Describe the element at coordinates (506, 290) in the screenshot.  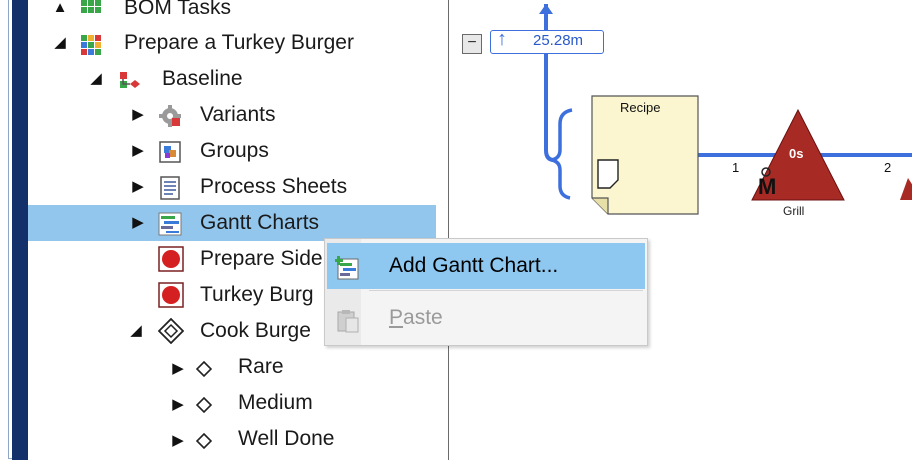
I see `menu-separator` at that location.